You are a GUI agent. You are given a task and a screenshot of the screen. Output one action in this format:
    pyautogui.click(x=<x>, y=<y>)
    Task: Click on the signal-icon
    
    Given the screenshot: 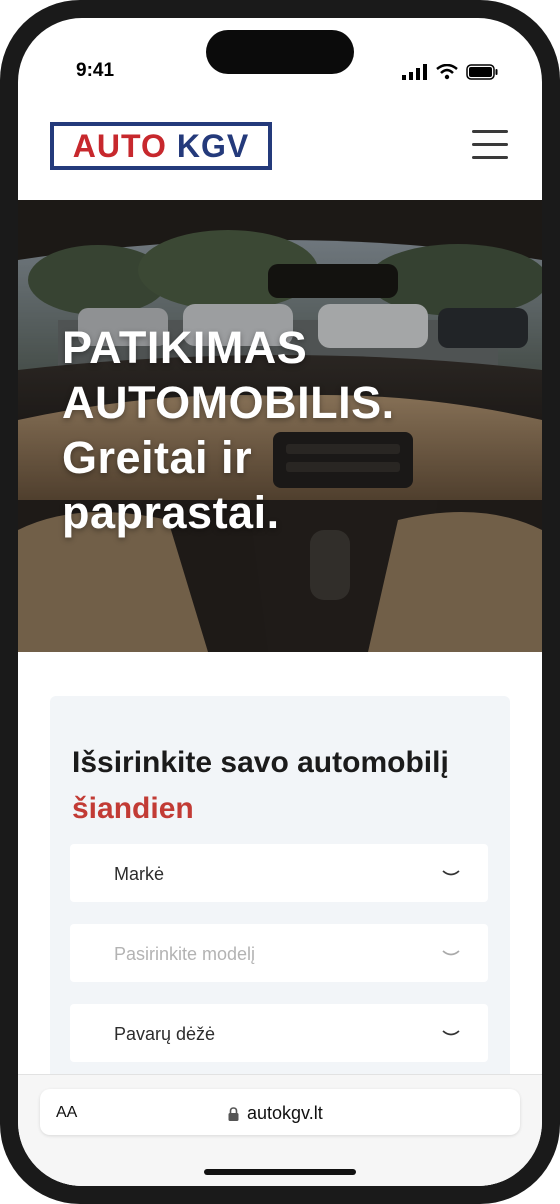 What is the action you would take?
    pyautogui.click(x=414, y=72)
    